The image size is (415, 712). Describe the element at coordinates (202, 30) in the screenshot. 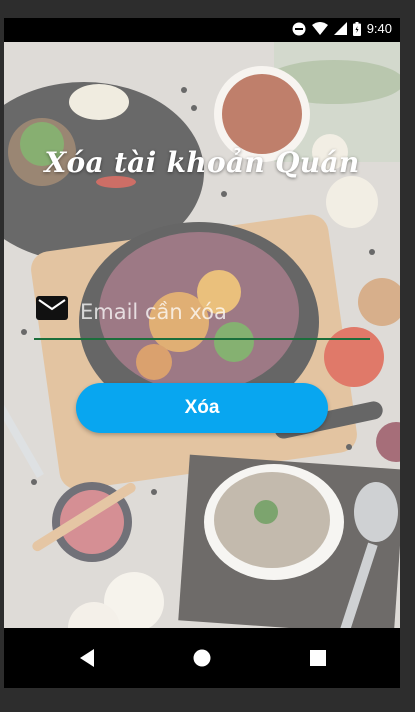

I see `status-bar: 9:40` at that location.